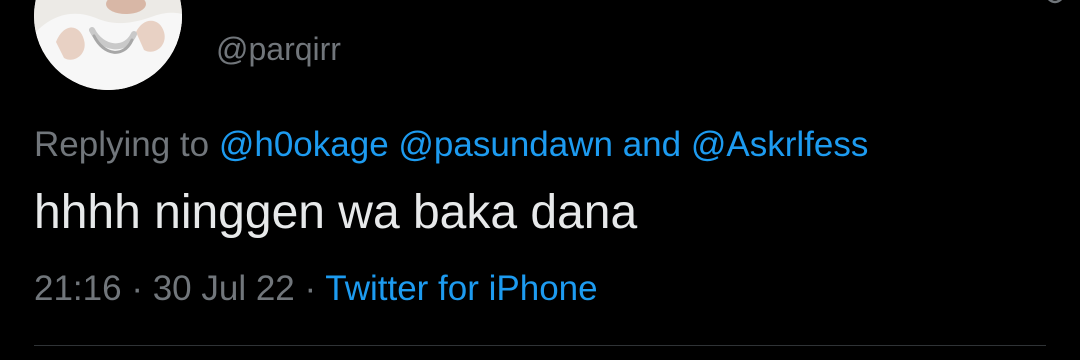 The height and width of the screenshot is (360, 1080). I want to click on tweet-time: 21:16, so click(78, 288).